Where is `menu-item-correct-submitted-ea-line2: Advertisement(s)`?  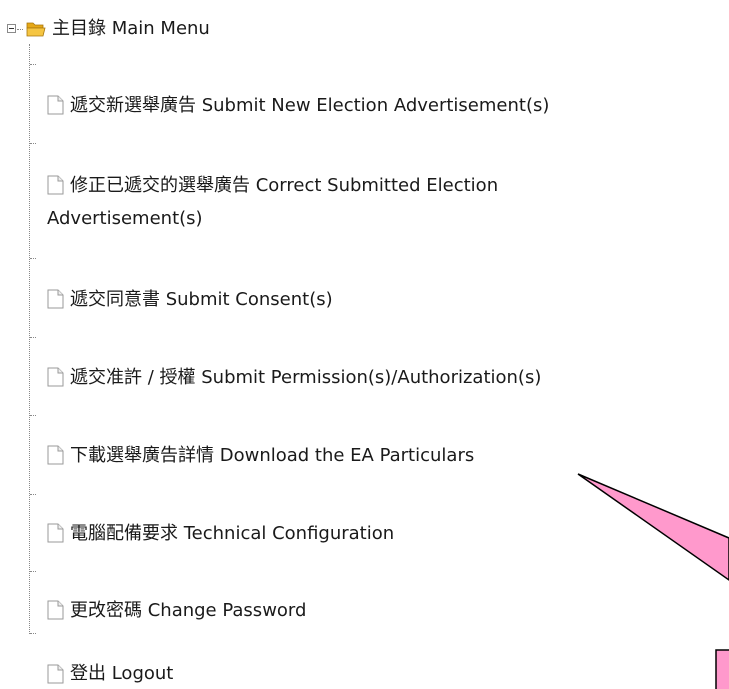
menu-item-correct-submitted-ea-line2: Advertisement(s) is located at coordinates (125, 219).